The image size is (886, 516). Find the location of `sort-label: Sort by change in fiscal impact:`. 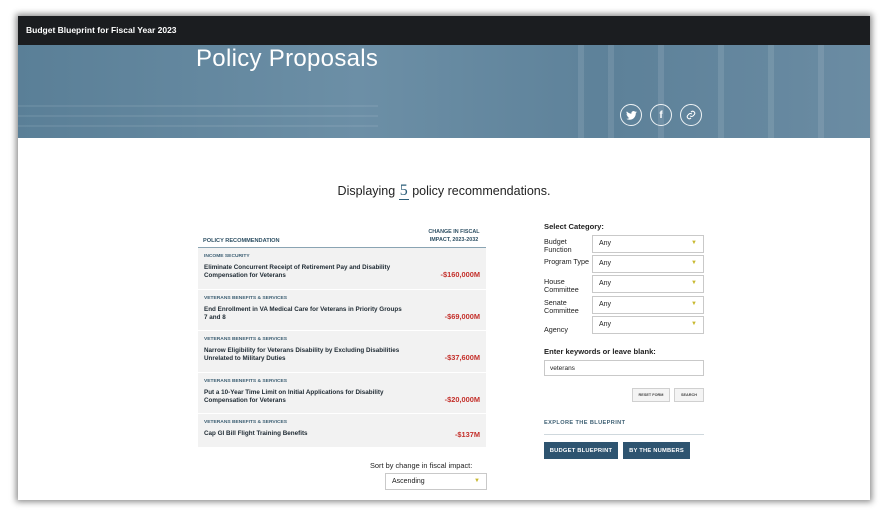

sort-label: Sort by change in fiscal impact: is located at coordinates (421, 465).